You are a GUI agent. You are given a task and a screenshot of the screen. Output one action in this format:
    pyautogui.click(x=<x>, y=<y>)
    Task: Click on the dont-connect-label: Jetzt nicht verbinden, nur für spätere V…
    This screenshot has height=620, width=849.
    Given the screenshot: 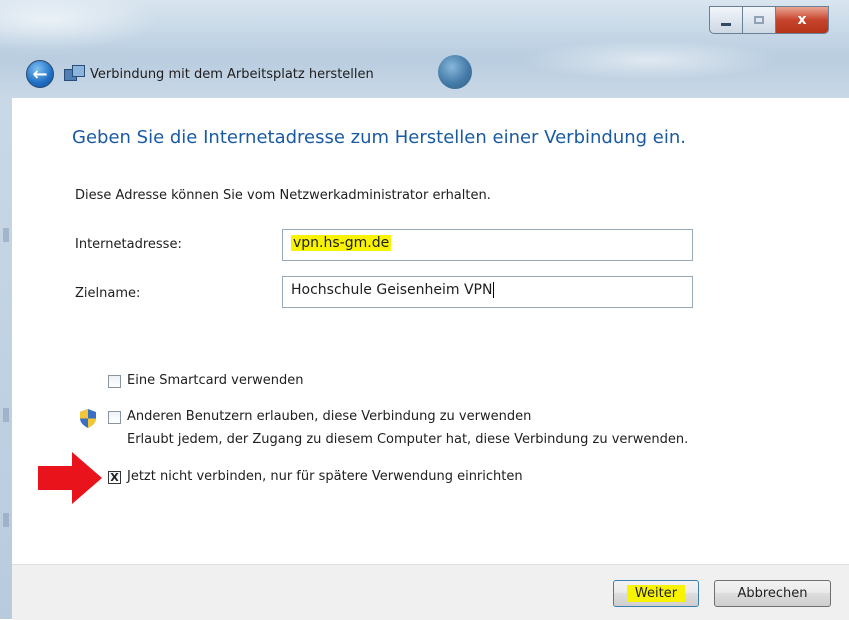 What is the action you would take?
    pyautogui.click(x=325, y=476)
    